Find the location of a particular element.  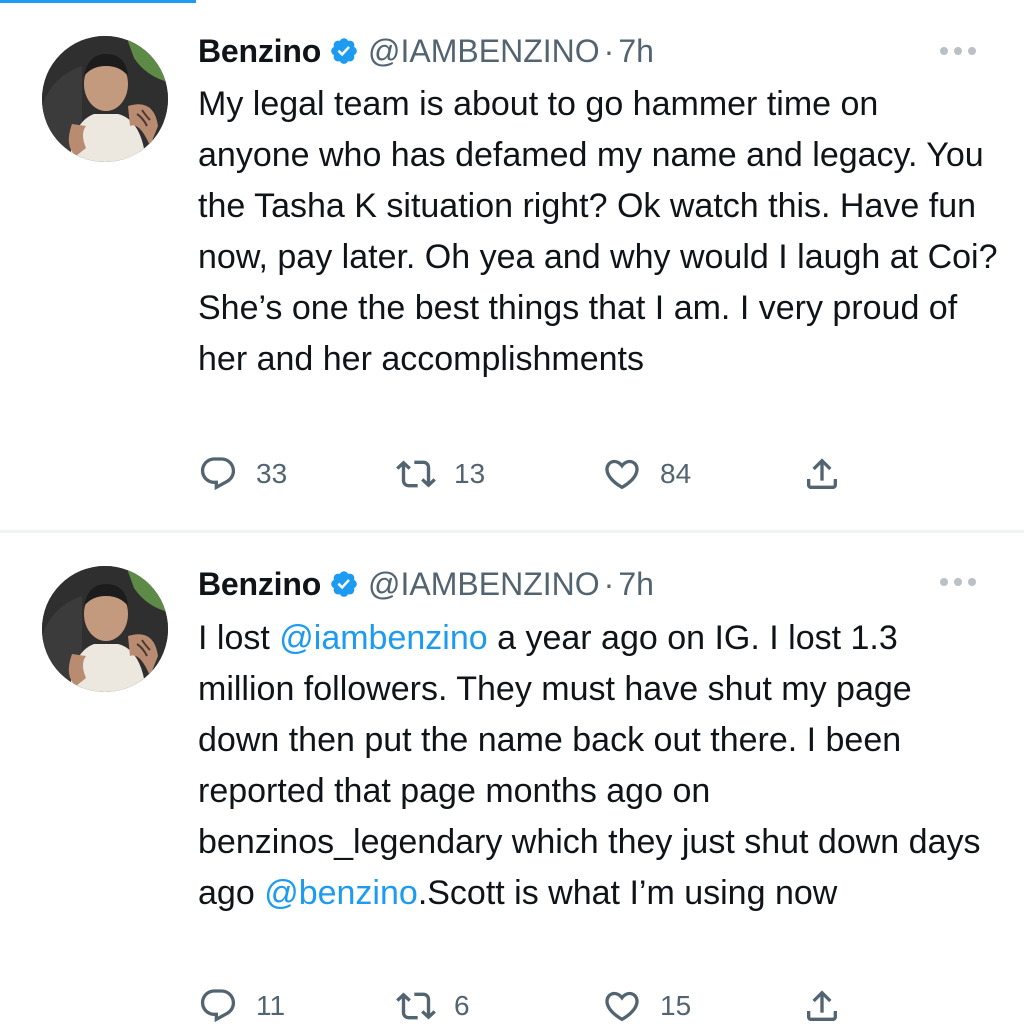

retweet-button: 13 is located at coordinates (440, 474).